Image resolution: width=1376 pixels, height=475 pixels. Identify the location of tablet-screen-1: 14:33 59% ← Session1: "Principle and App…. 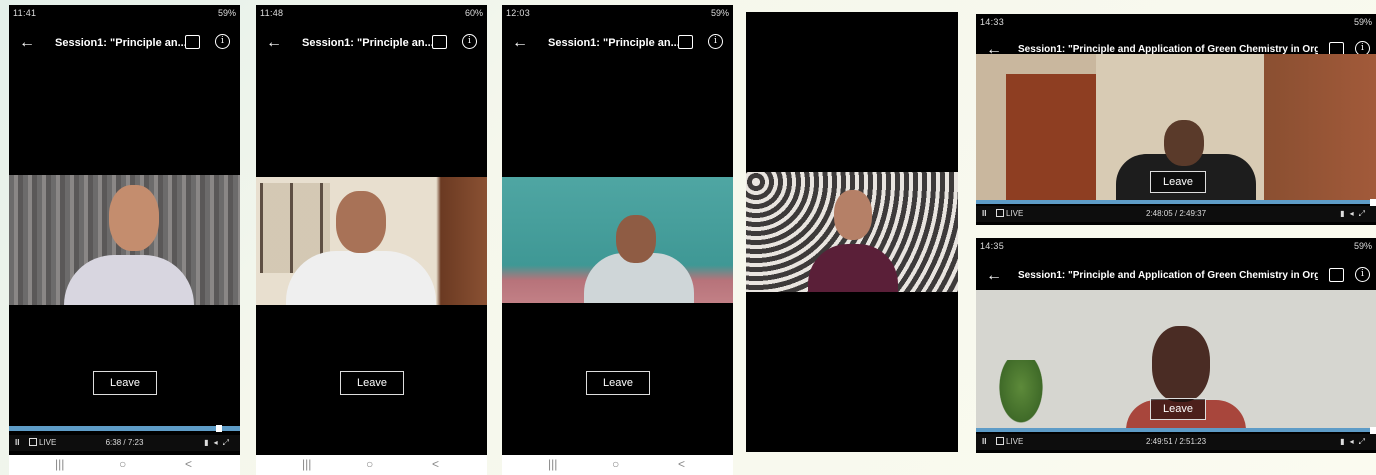
(1176, 119).